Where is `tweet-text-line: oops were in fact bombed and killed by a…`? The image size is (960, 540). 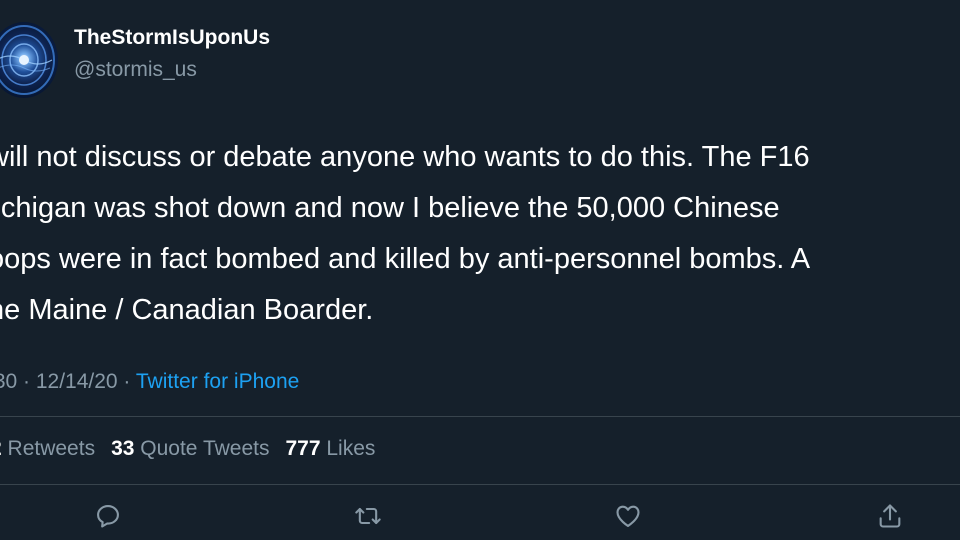
tweet-text-line: oops were in fact bombed and killed by a… is located at coordinates (405, 259).